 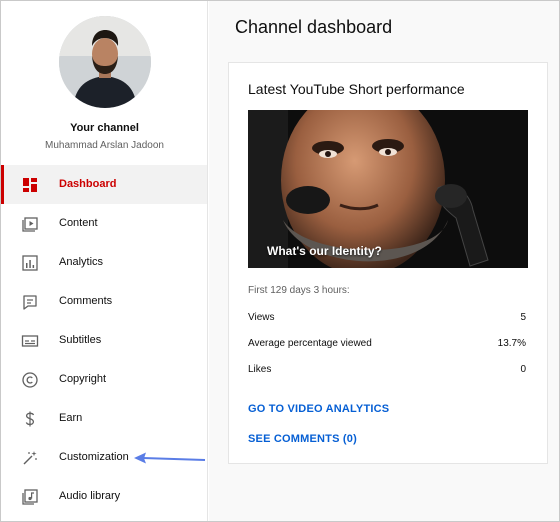 What do you see at coordinates (318, 409) in the screenshot?
I see `video-analytics-link: GO TO VIDEO ANALYTICS` at bounding box center [318, 409].